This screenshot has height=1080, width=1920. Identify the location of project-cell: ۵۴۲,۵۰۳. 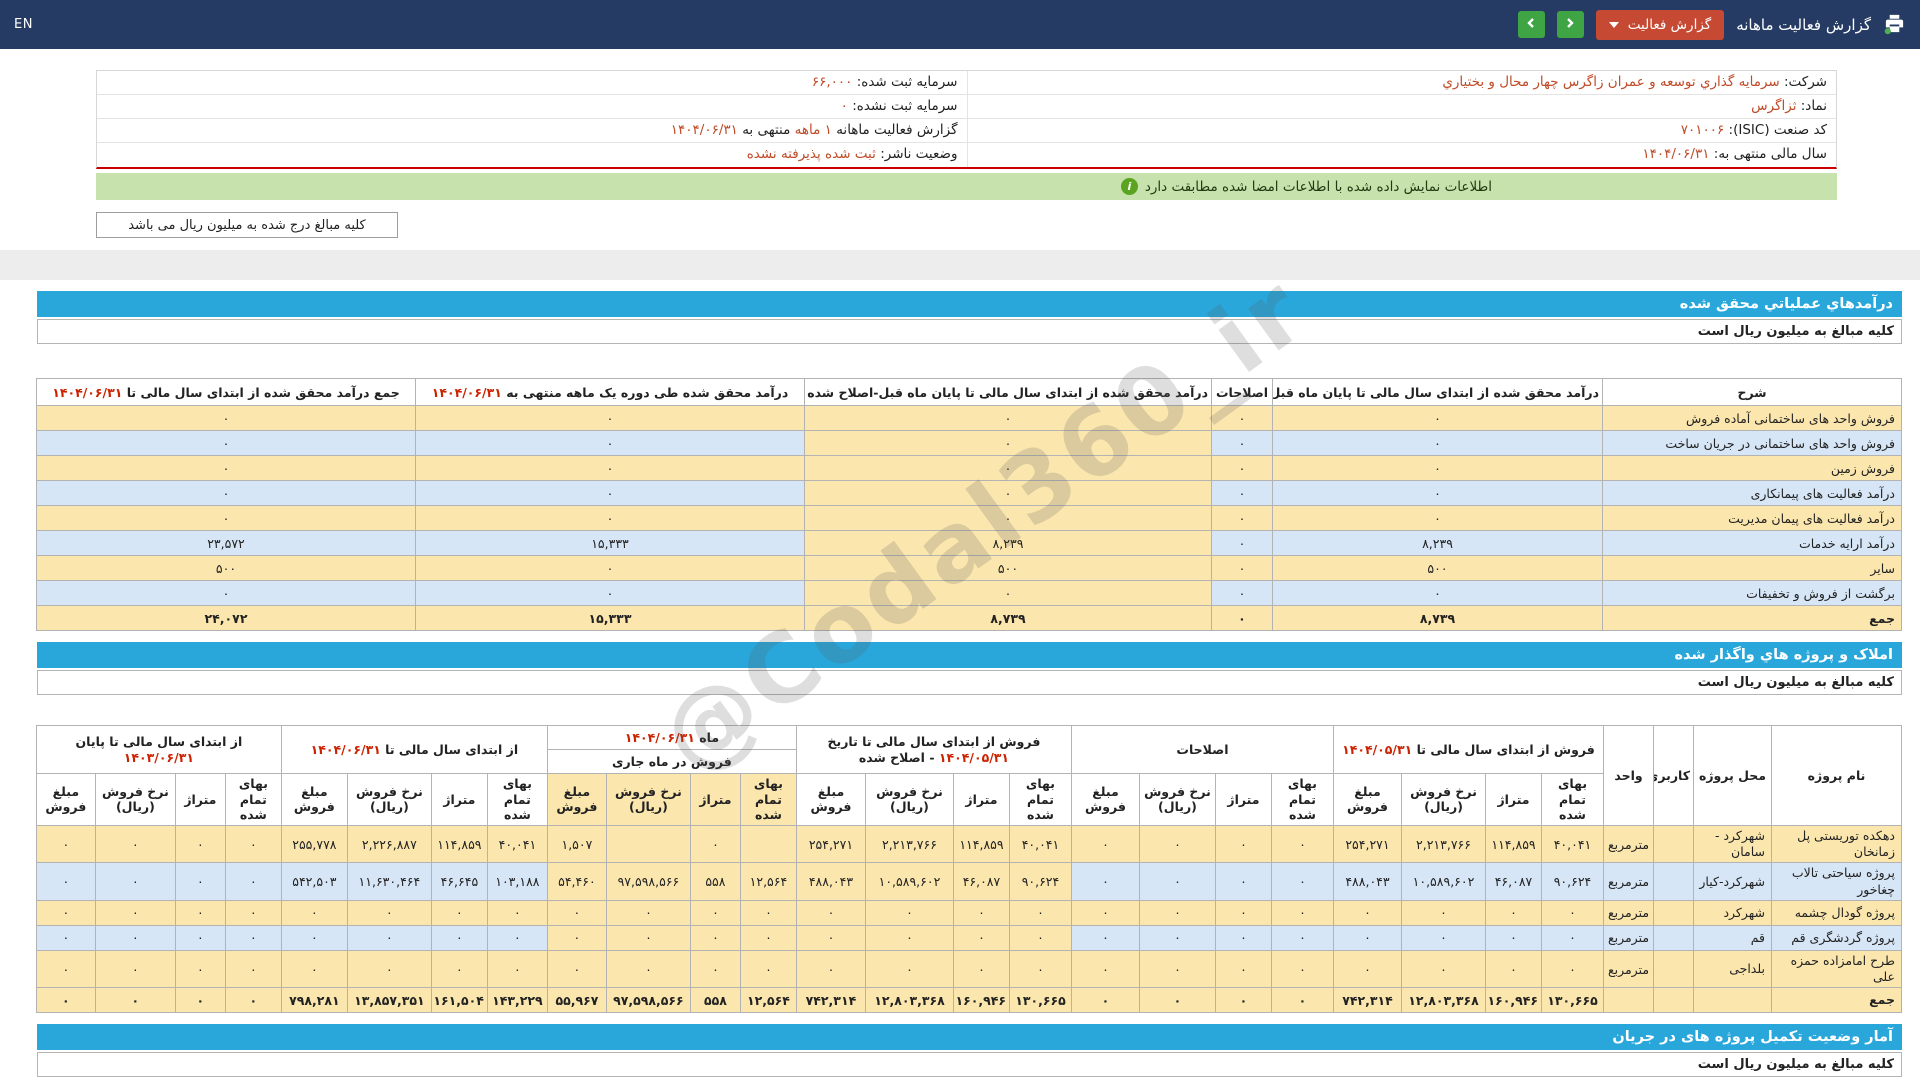
(314, 881).